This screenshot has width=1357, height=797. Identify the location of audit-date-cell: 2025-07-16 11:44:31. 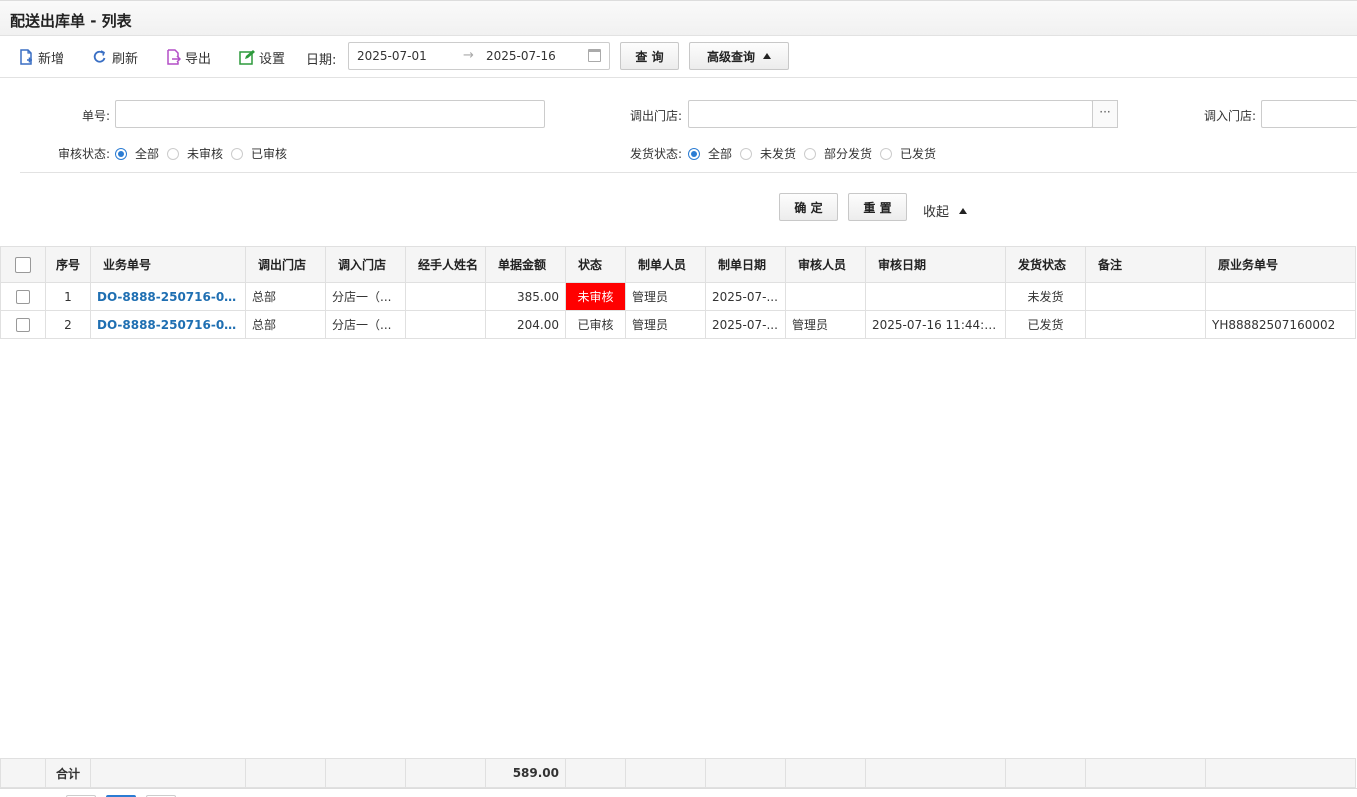
(935, 324).